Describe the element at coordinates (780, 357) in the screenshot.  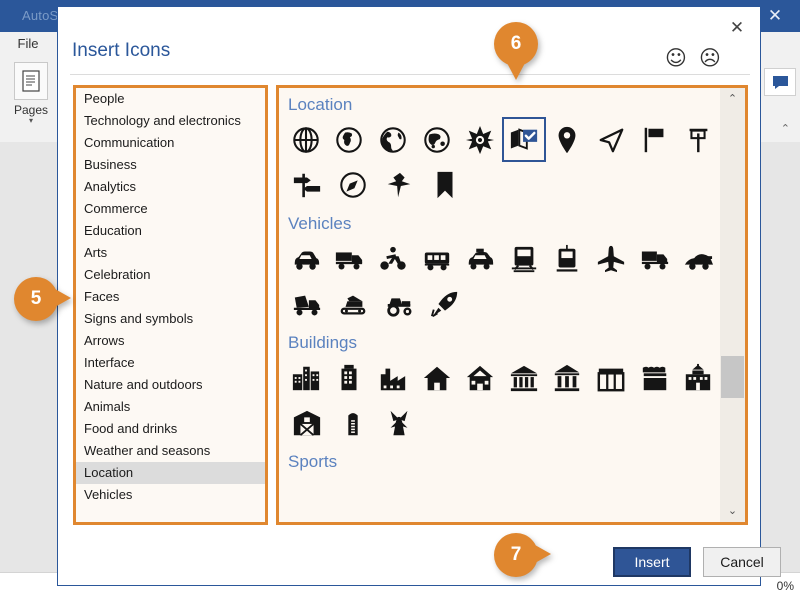
I see `canvas-scroll-strip` at that location.